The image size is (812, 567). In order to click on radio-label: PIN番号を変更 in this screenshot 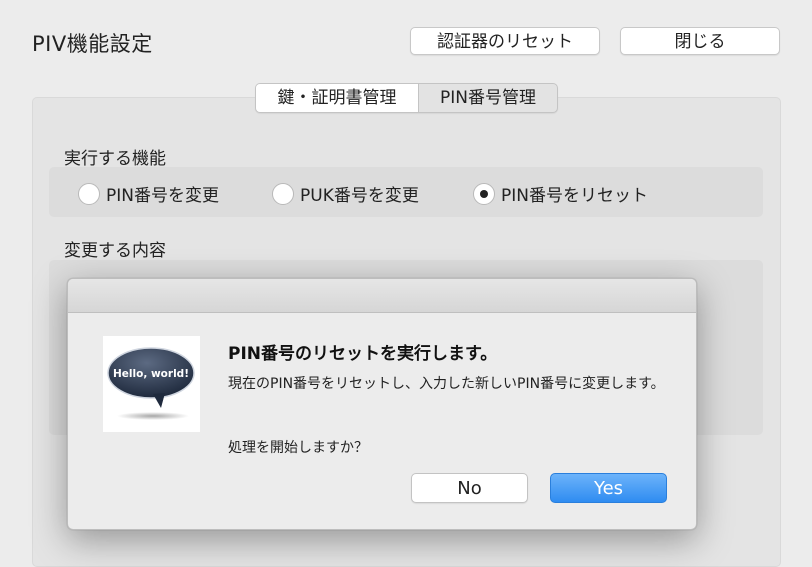, I will do `click(162, 196)`.